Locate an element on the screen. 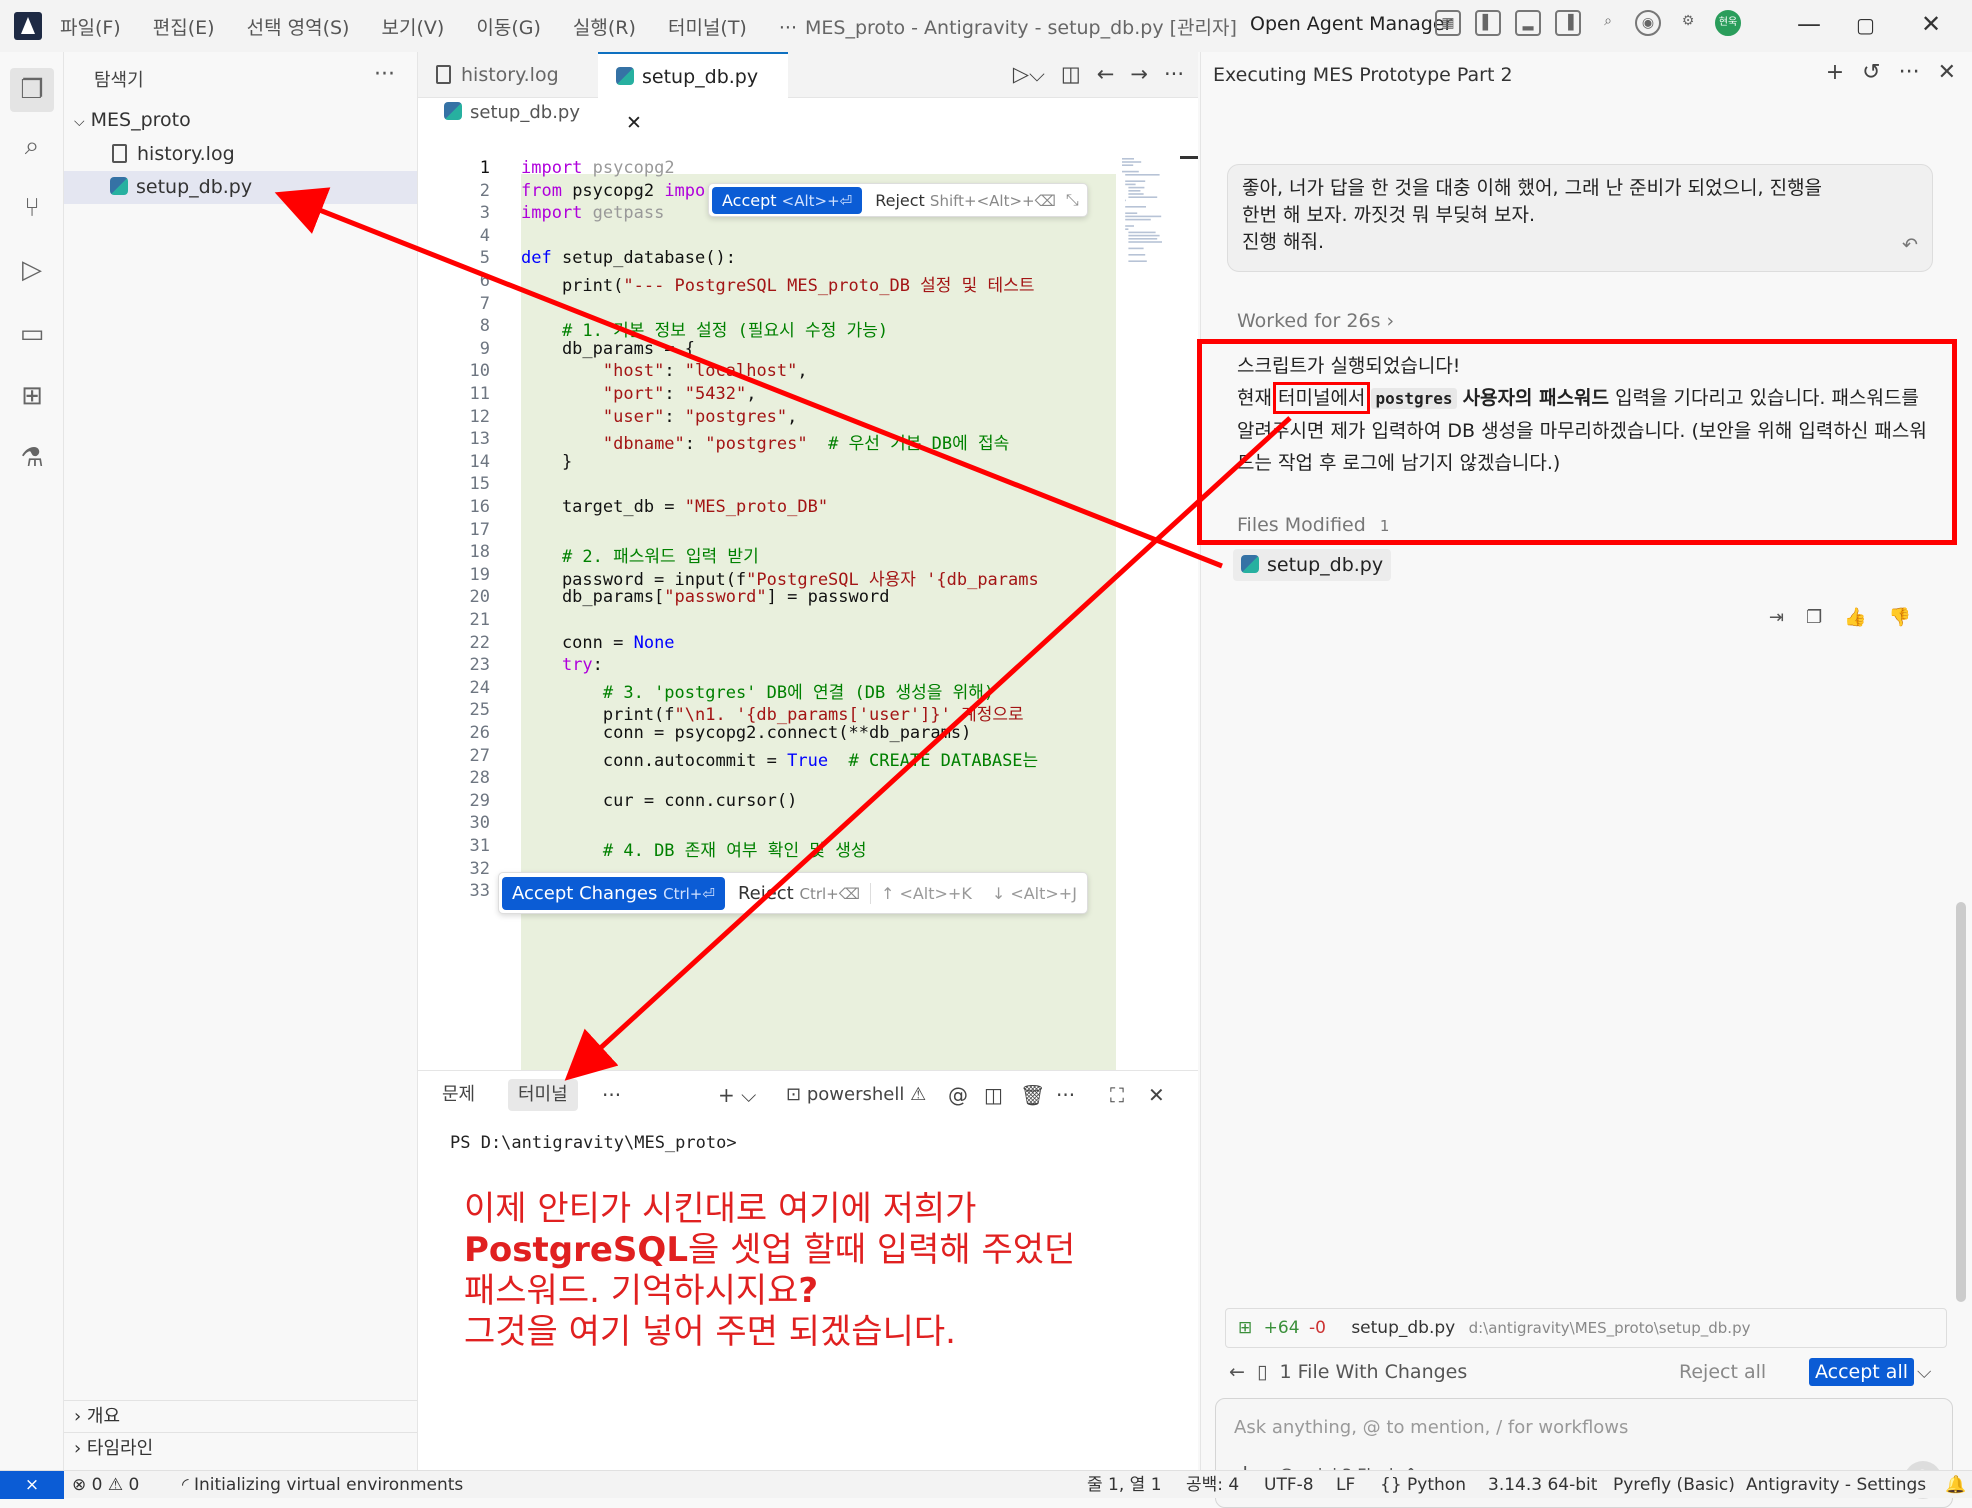 The image size is (1972, 1508). open-agent-manager-button: Open Agent Manager is located at coordinates (1351, 24).